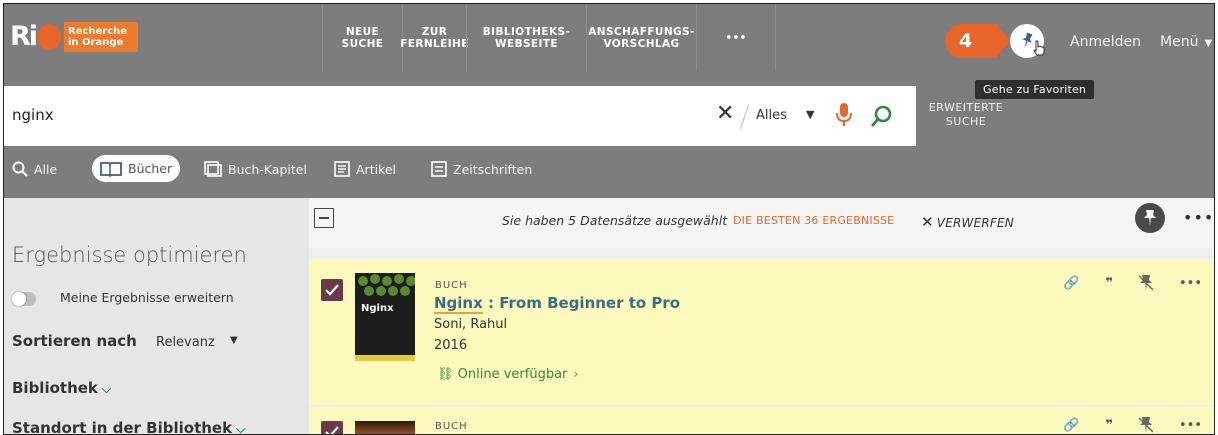 The image size is (1218, 435). I want to click on article-icon, so click(342, 169).